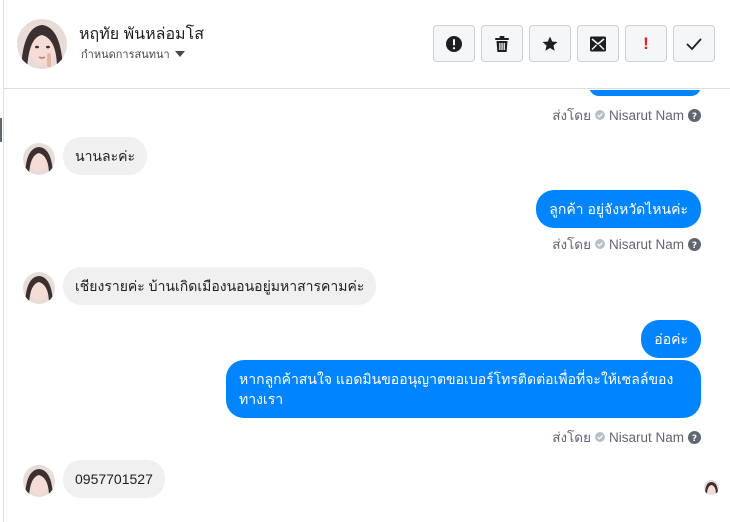 The image size is (730, 522). I want to click on delete-button, so click(502, 43).